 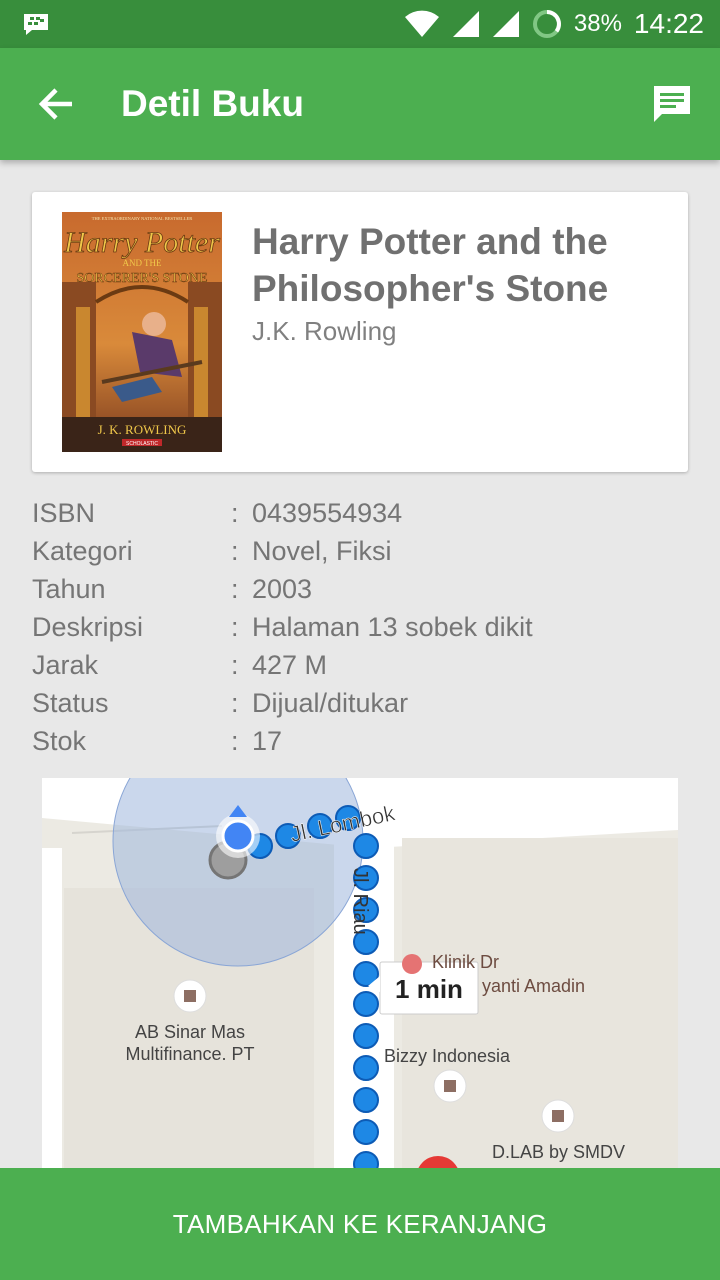 I want to click on app-bar: Detil Buku, so click(x=360, y=104).